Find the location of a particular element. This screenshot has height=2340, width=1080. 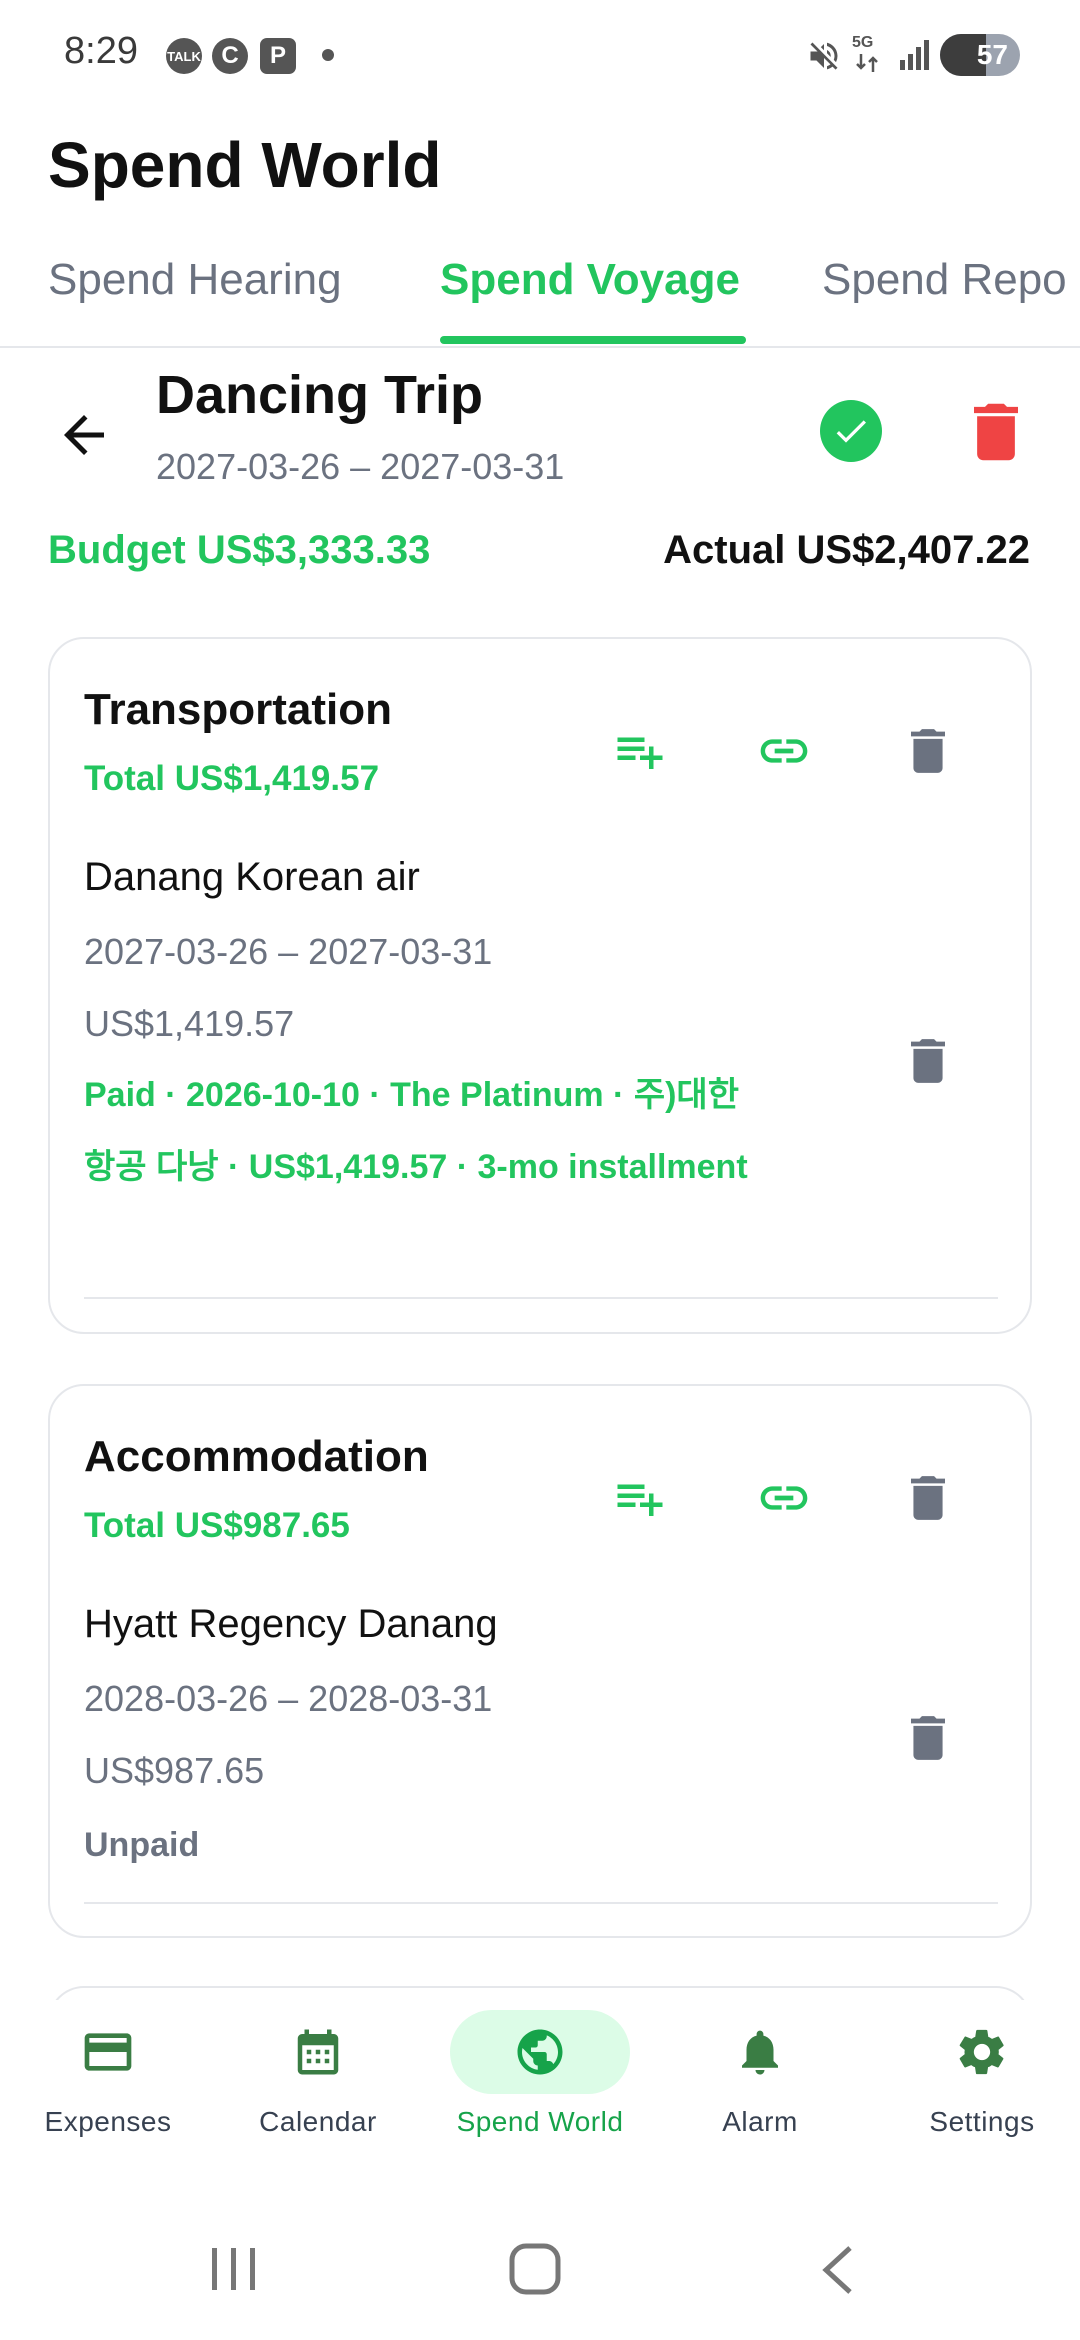

tab-spend-voyage: Spend Voyage is located at coordinates (590, 280).